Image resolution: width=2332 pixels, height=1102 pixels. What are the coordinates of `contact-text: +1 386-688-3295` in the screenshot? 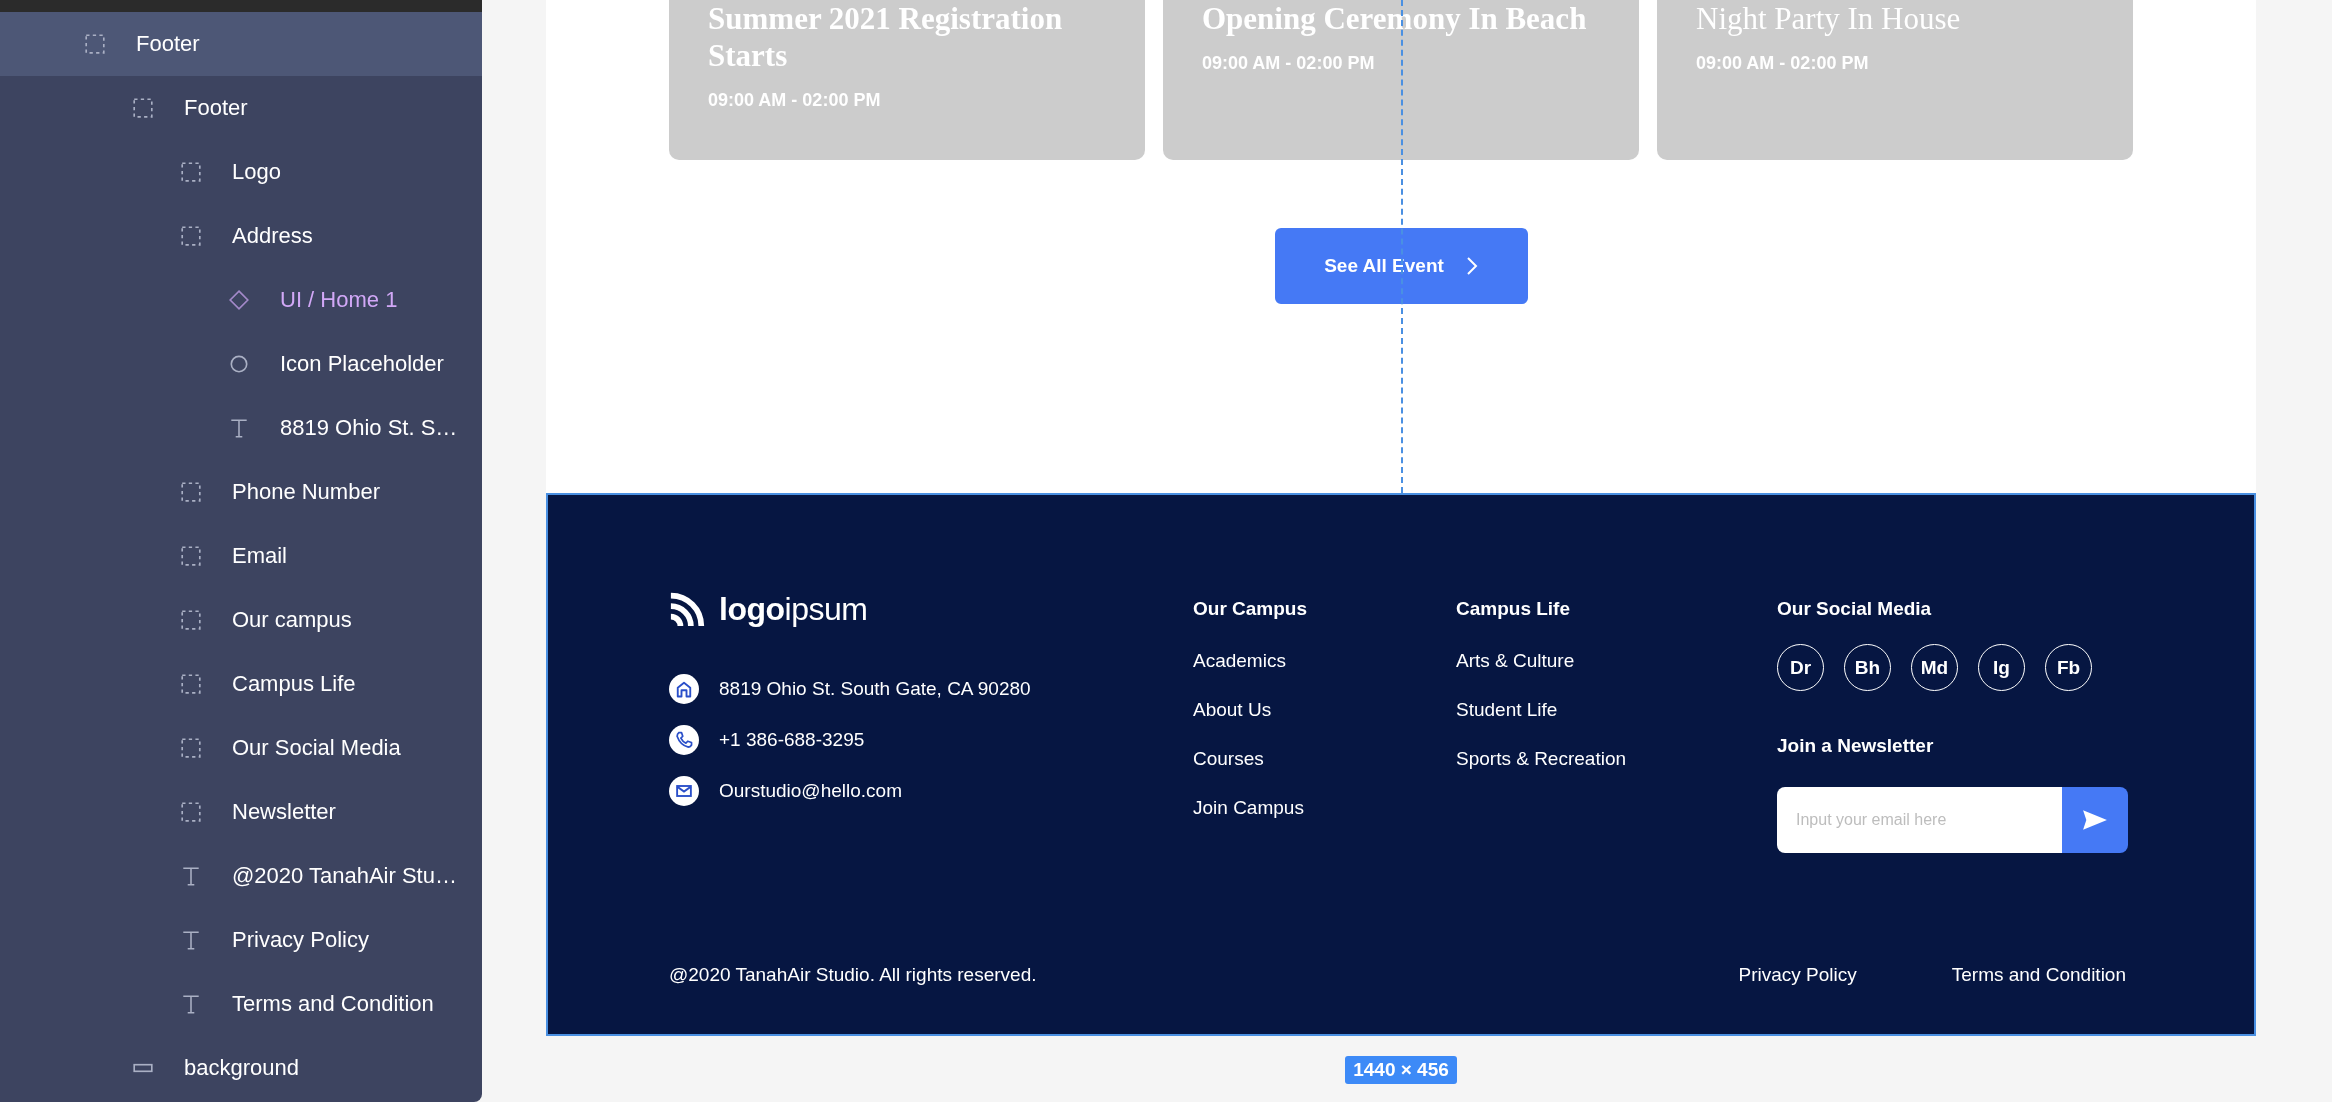 It's located at (792, 740).